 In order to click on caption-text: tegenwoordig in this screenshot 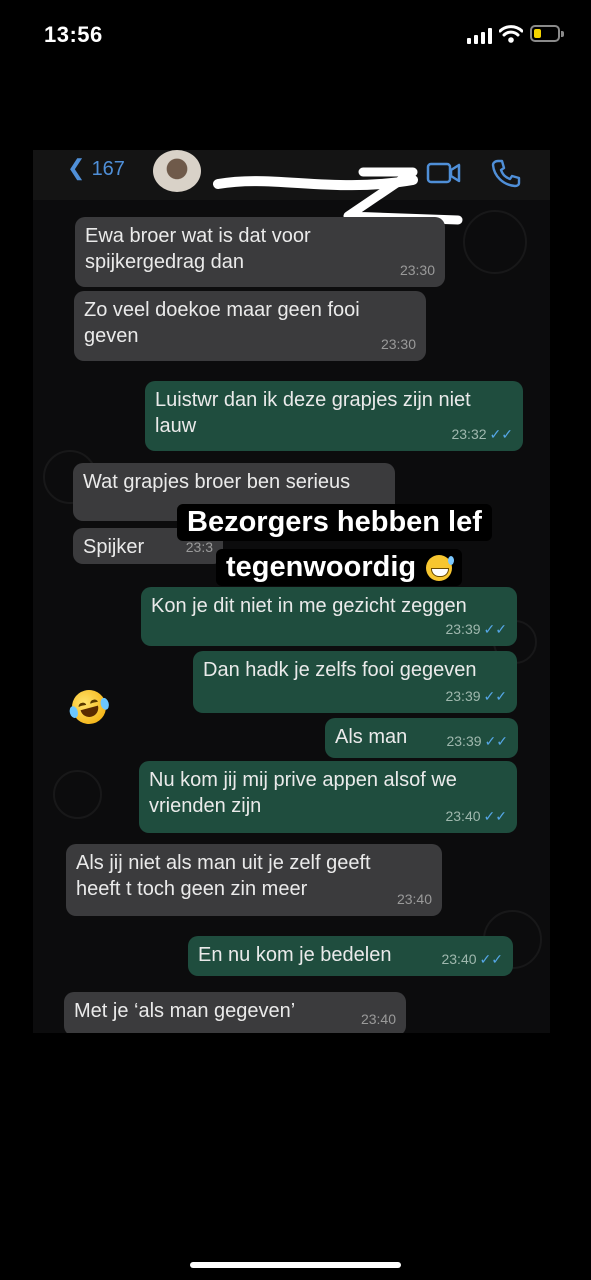, I will do `click(321, 567)`.